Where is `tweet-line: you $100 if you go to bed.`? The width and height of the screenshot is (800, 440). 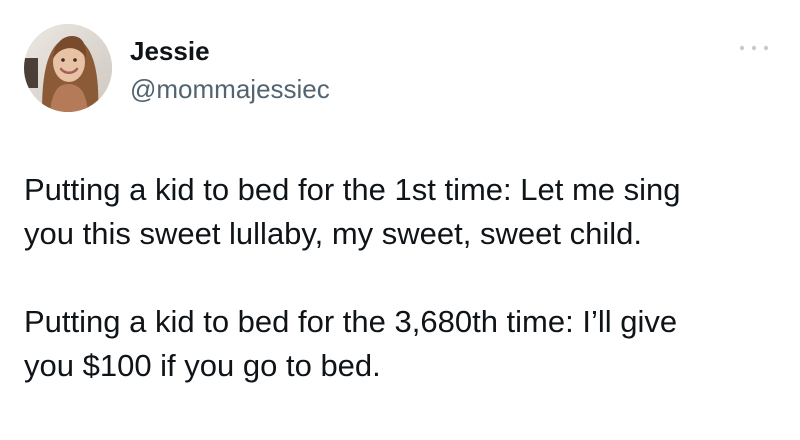 tweet-line: you $100 if you go to bed. is located at coordinates (202, 365).